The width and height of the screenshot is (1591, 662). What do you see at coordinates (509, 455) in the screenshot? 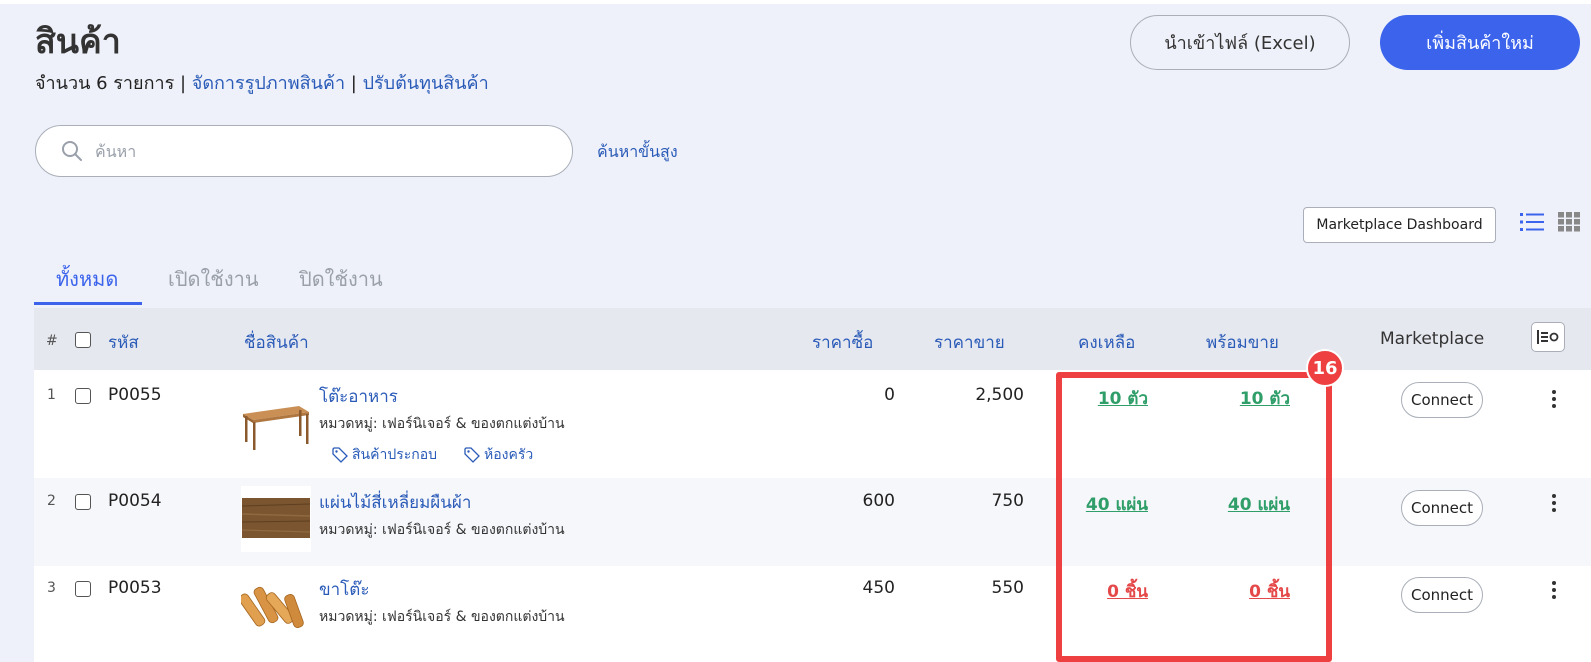
I see `tag-label: ห้องครัว` at bounding box center [509, 455].